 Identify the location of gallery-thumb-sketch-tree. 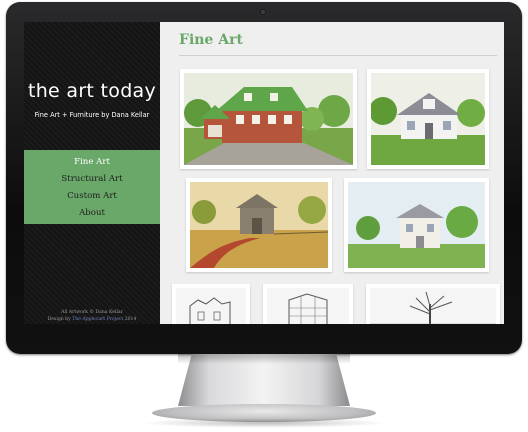
(433, 304).